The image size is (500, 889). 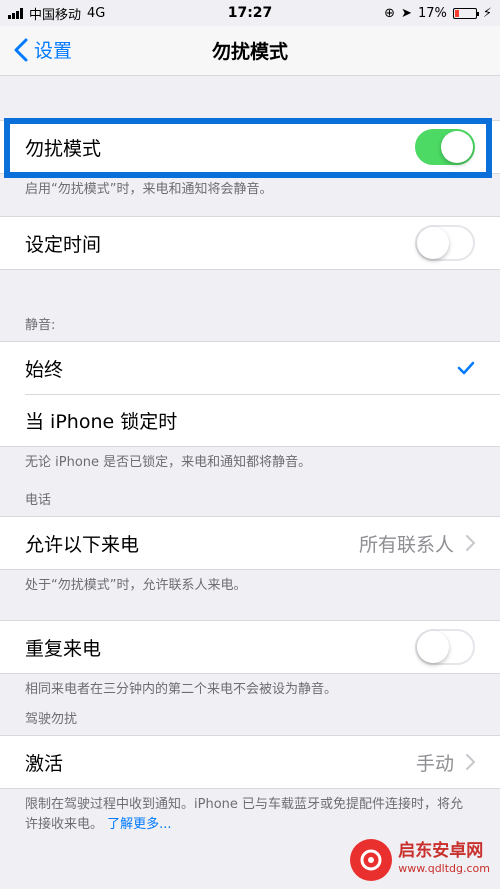 What do you see at coordinates (445, 147) in the screenshot?
I see `dnd-toggle` at bounding box center [445, 147].